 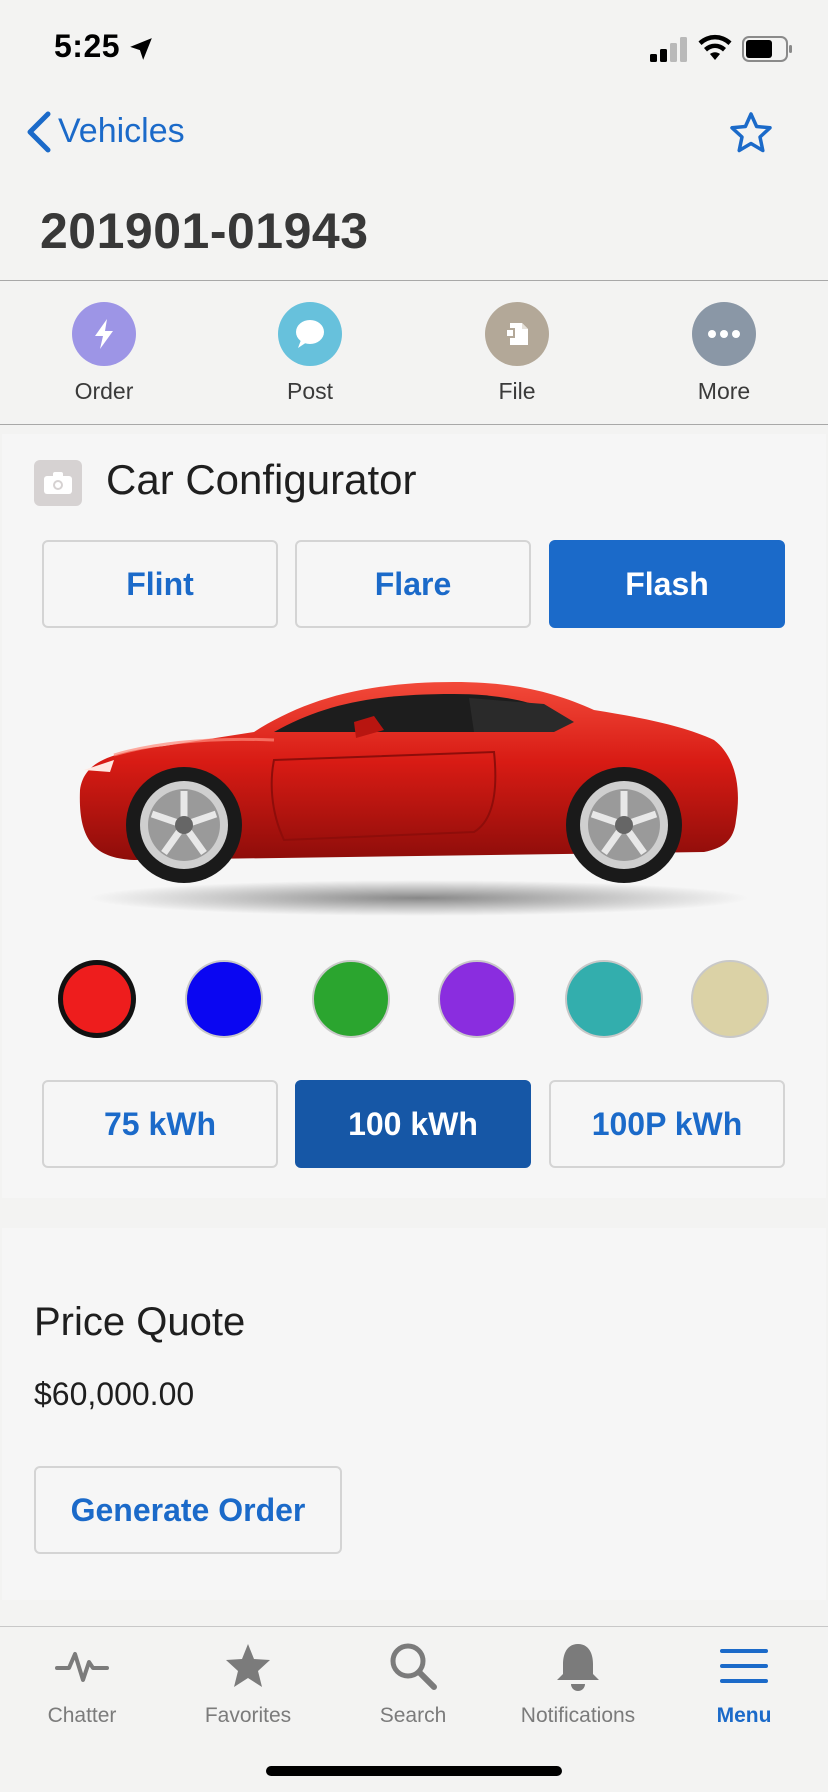 I want to click on color-swatch-purple, so click(x=477, y=999).